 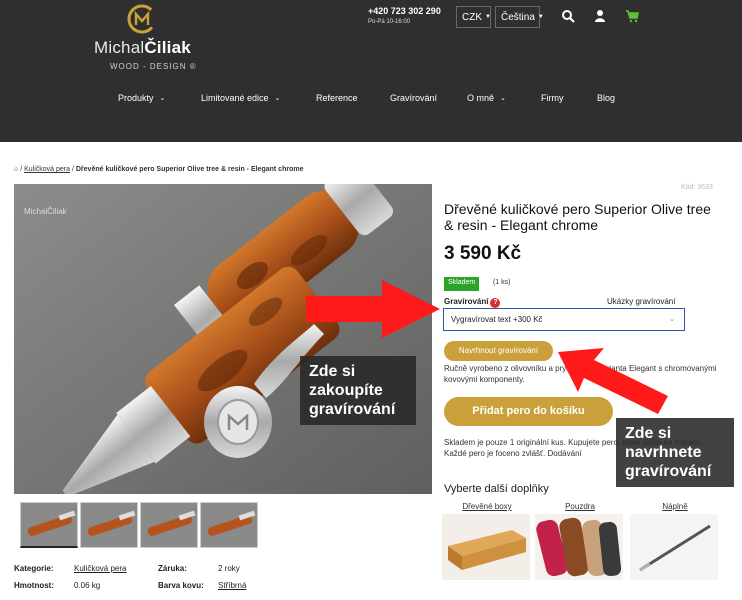 What do you see at coordinates (675, 506) in the screenshot?
I see `accessory-label: Náplně` at bounding box center [675, 506].